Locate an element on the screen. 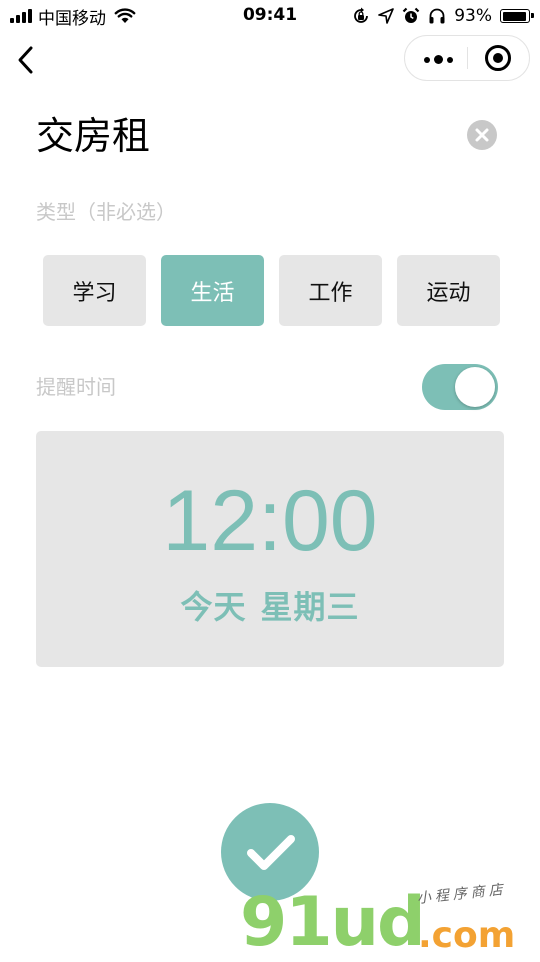  chevron-left-icon is located at coordinates (25, 60).